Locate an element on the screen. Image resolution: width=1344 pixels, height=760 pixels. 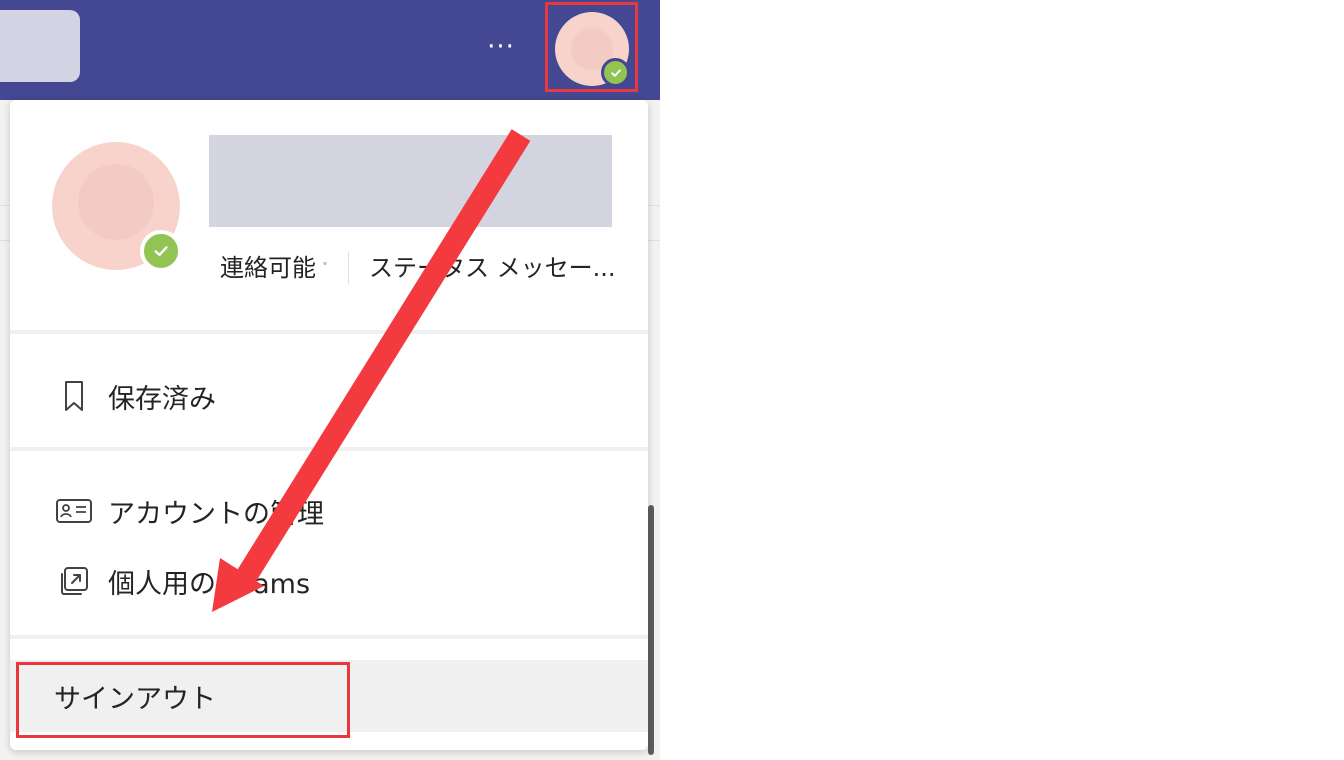
search-box is located at coordinates (40, 46).